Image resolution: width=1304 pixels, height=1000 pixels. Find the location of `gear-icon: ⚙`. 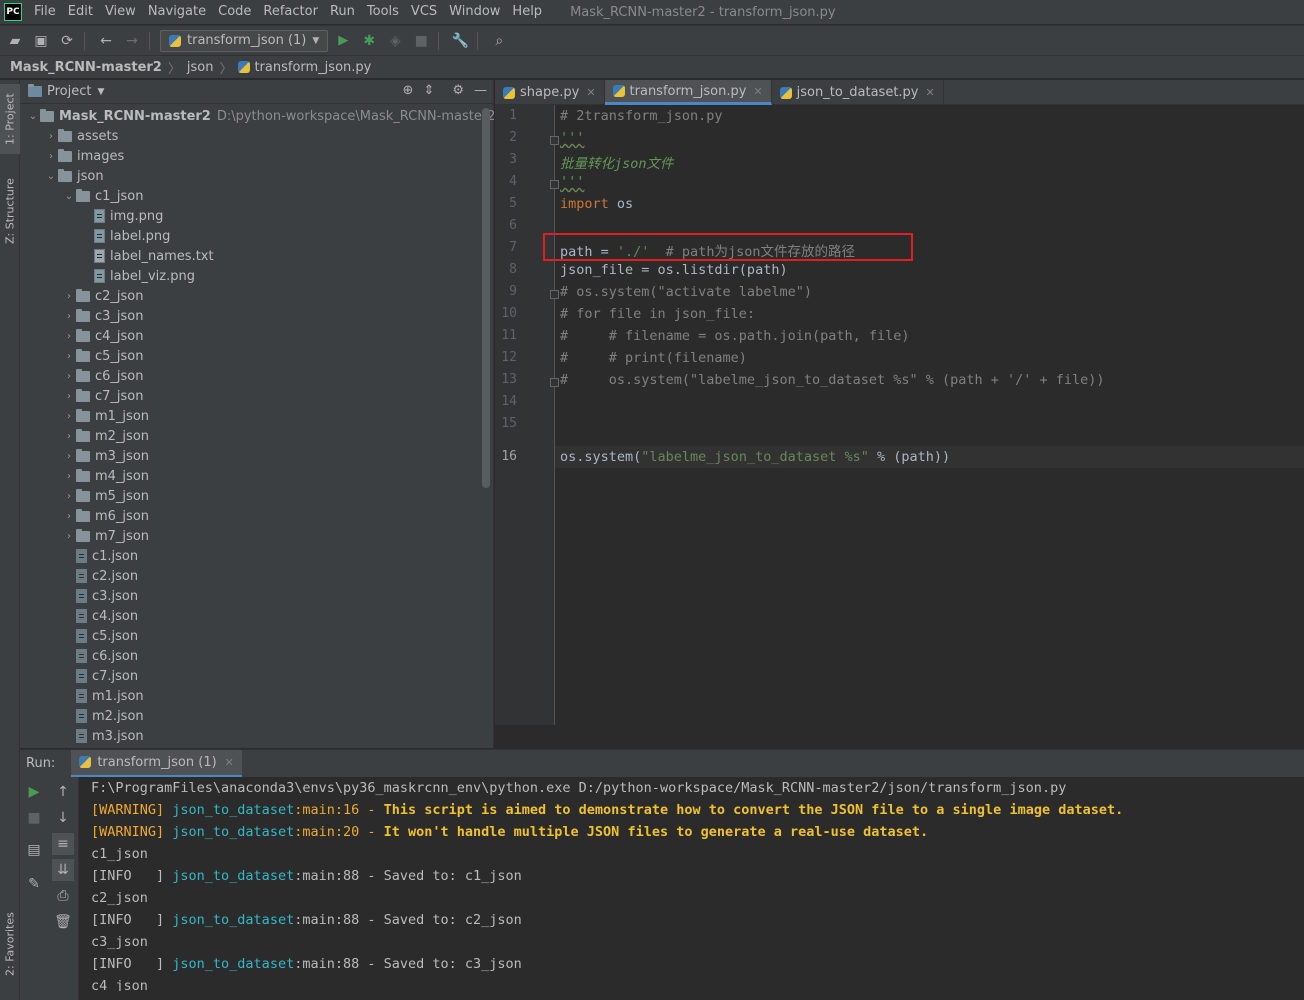

gear-icon: ⚙ is located at coordinates (458, 90).